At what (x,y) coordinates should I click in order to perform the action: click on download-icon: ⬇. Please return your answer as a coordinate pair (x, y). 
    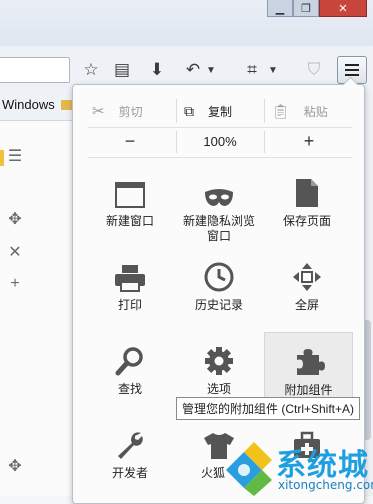
    Looking at the image, I should click on (157, 70).